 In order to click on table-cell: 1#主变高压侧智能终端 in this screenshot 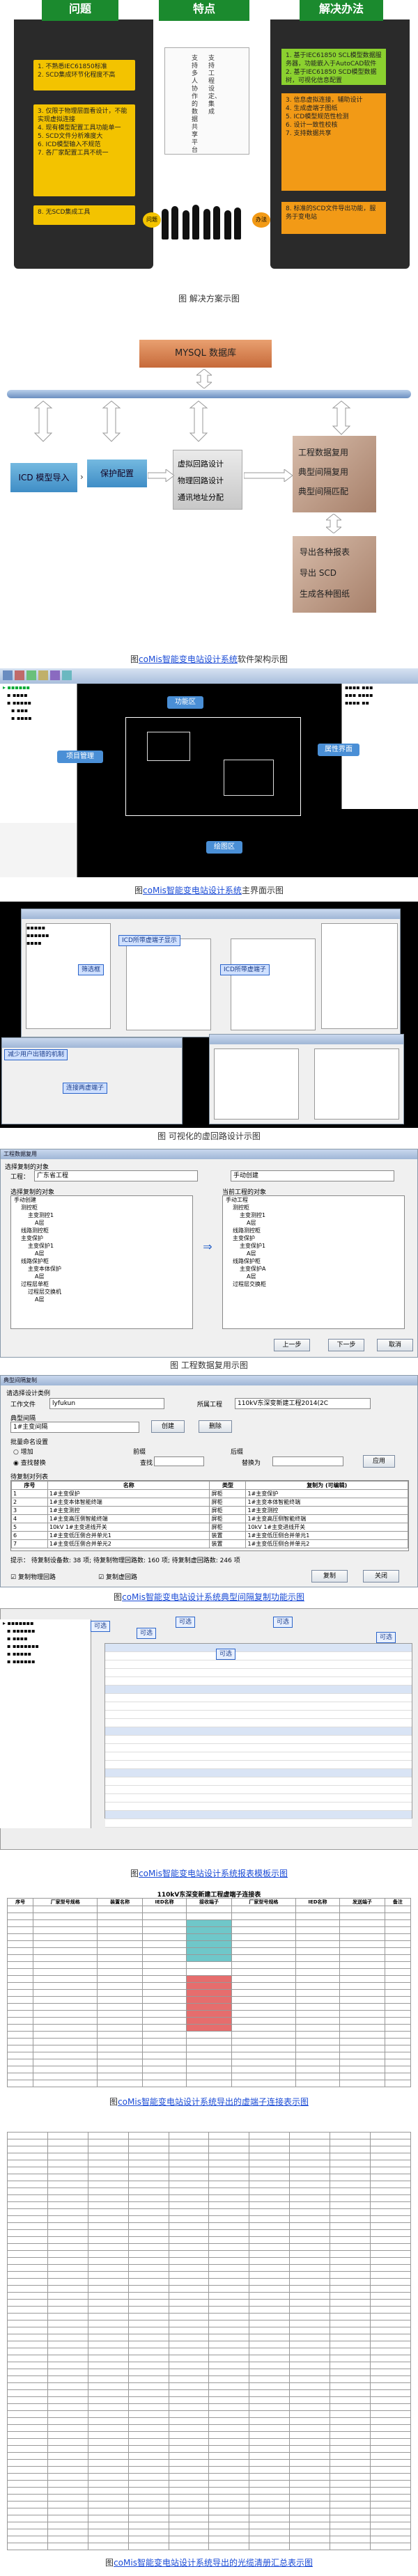, I will do `click(326, 1518)`.